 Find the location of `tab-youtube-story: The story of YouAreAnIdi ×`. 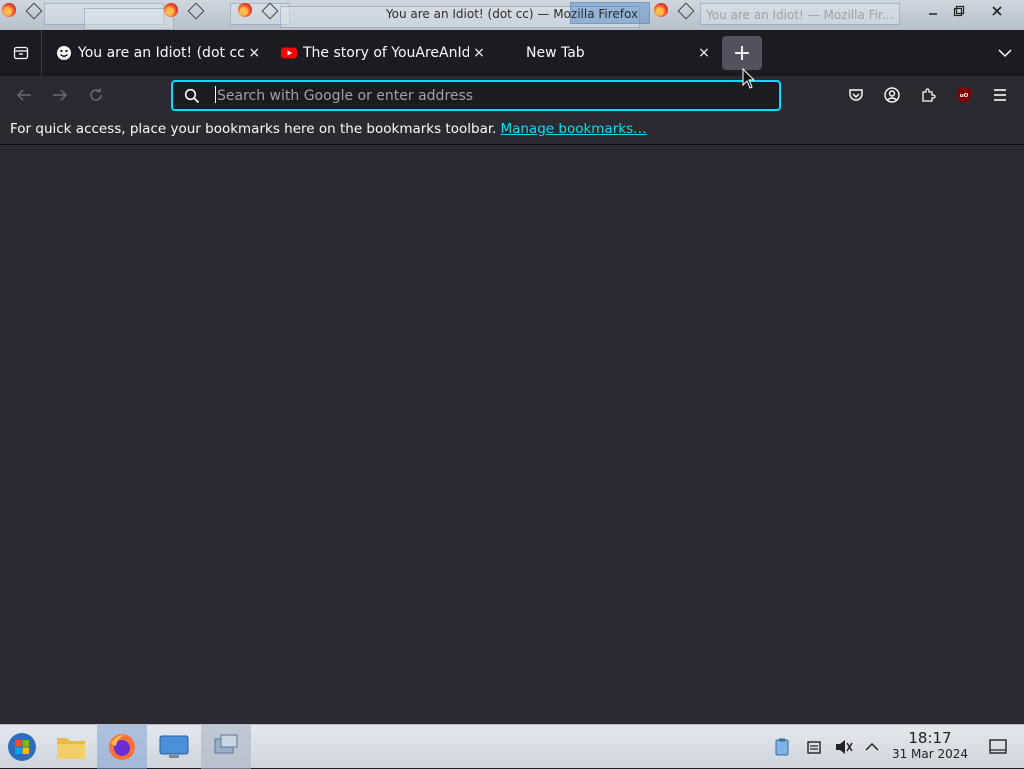

tab-youtube-story: The story of YouAreAnIdi × is located at coordinates (384, 53).